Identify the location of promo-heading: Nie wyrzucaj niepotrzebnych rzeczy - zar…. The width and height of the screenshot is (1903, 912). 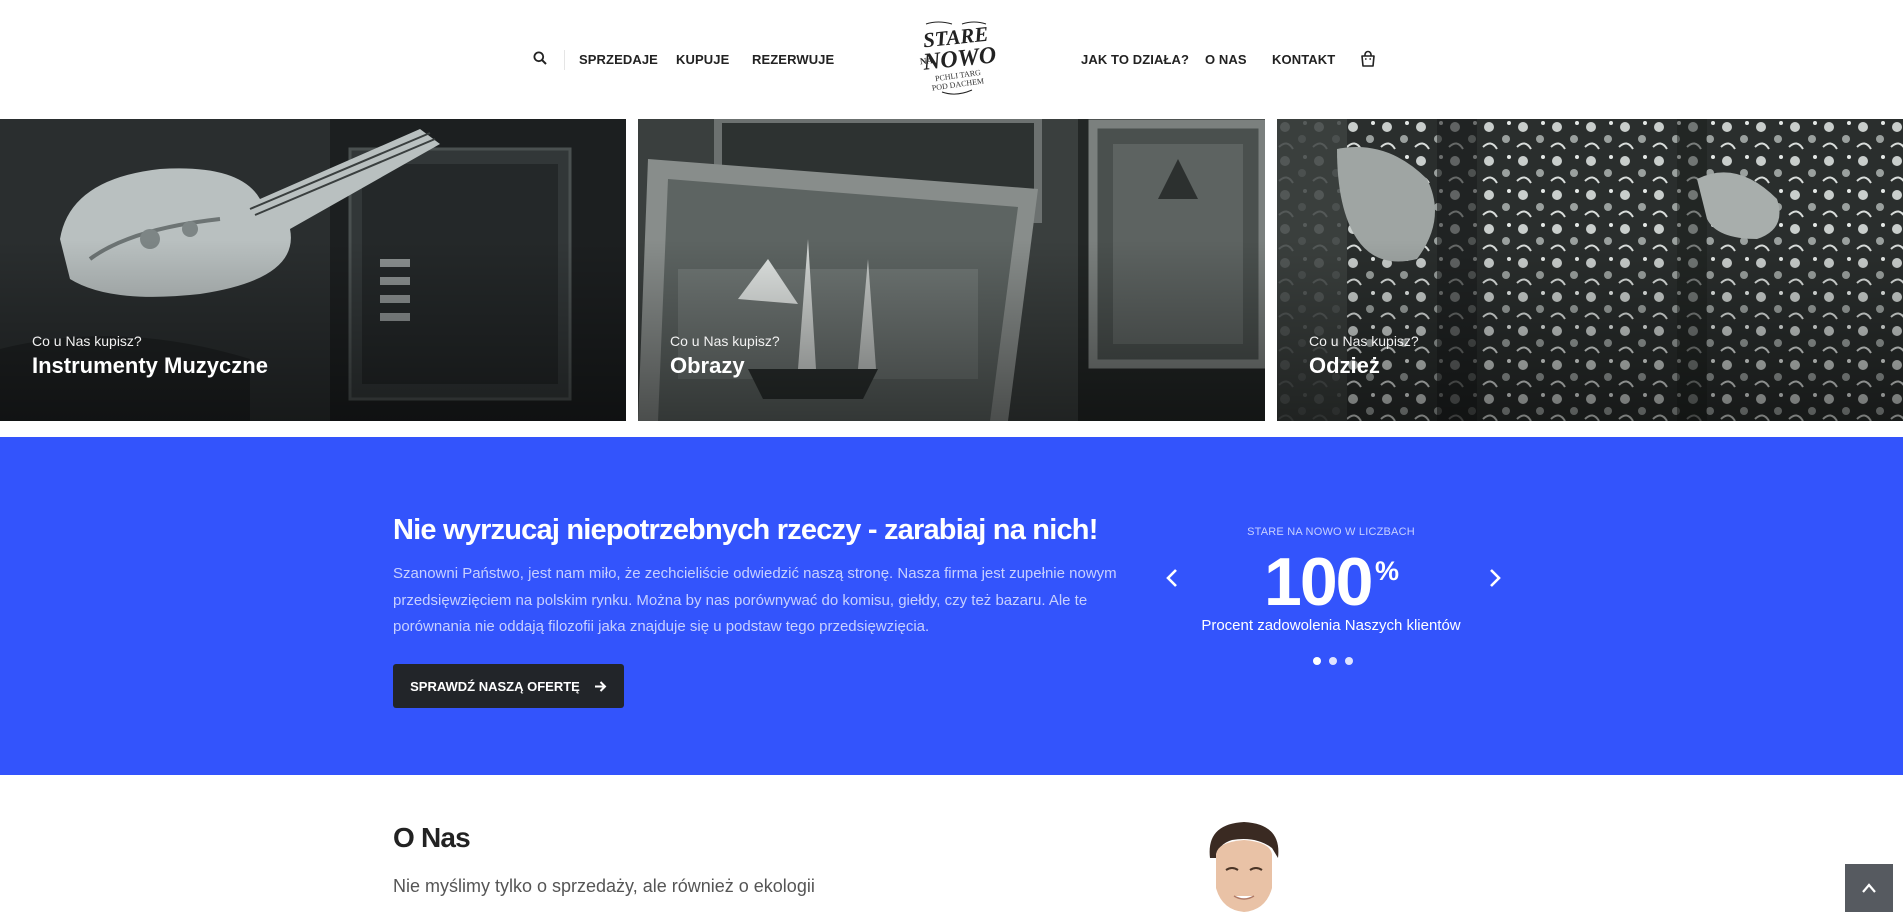
(745, 530).